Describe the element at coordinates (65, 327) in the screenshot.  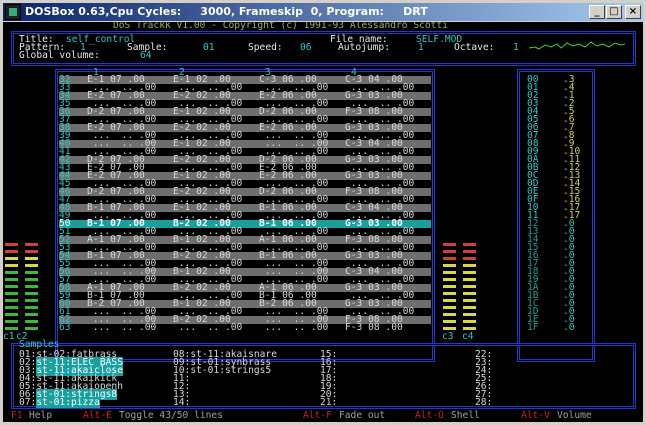
I see `row-number: 63` at that location.